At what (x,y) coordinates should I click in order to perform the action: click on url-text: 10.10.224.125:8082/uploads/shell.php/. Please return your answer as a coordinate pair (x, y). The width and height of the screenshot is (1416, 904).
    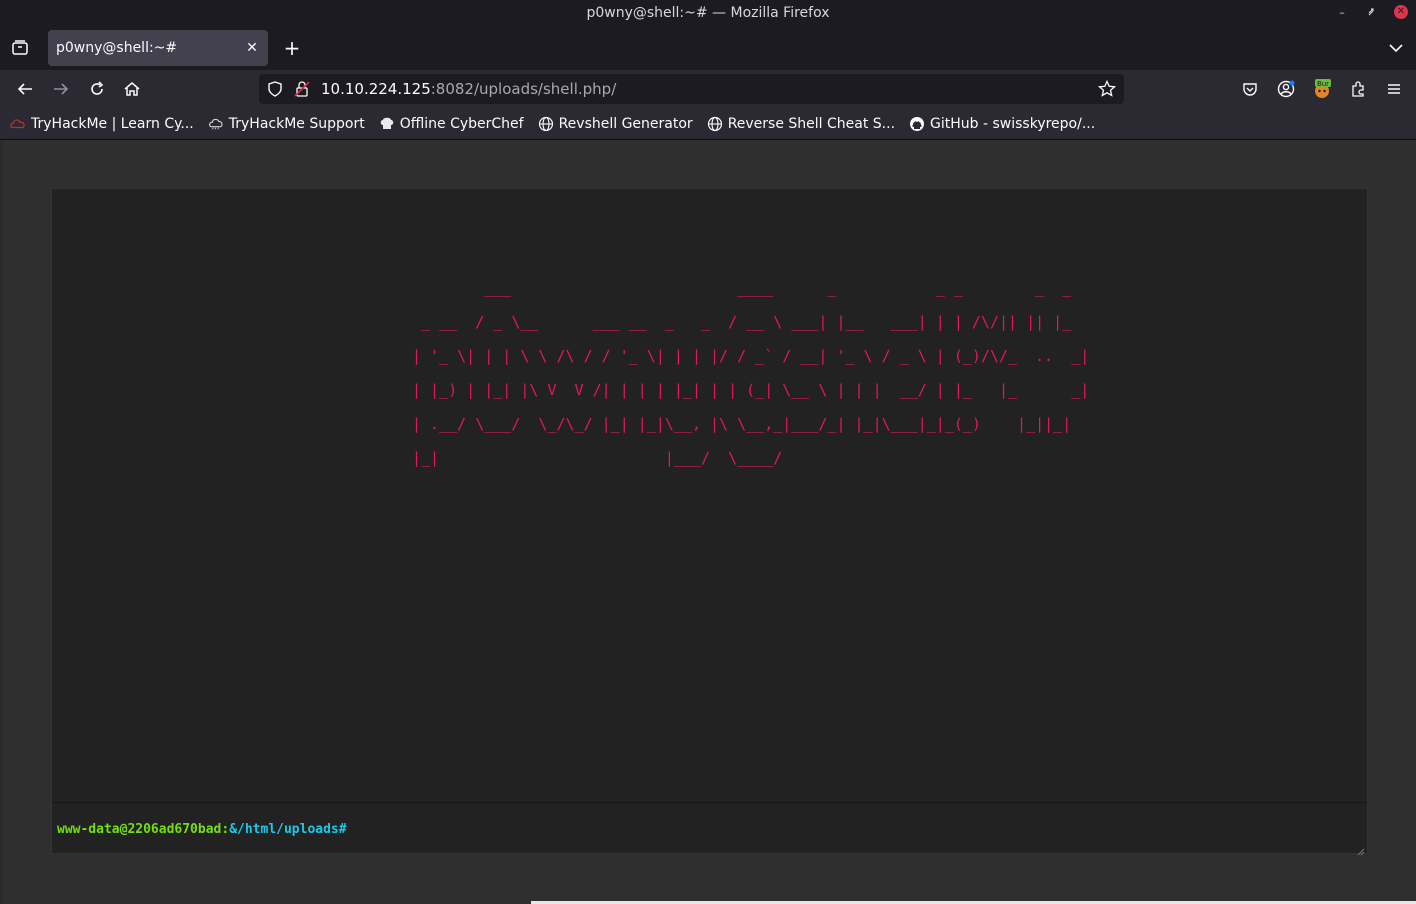
    Looking at the image, I should click on (468, 89).